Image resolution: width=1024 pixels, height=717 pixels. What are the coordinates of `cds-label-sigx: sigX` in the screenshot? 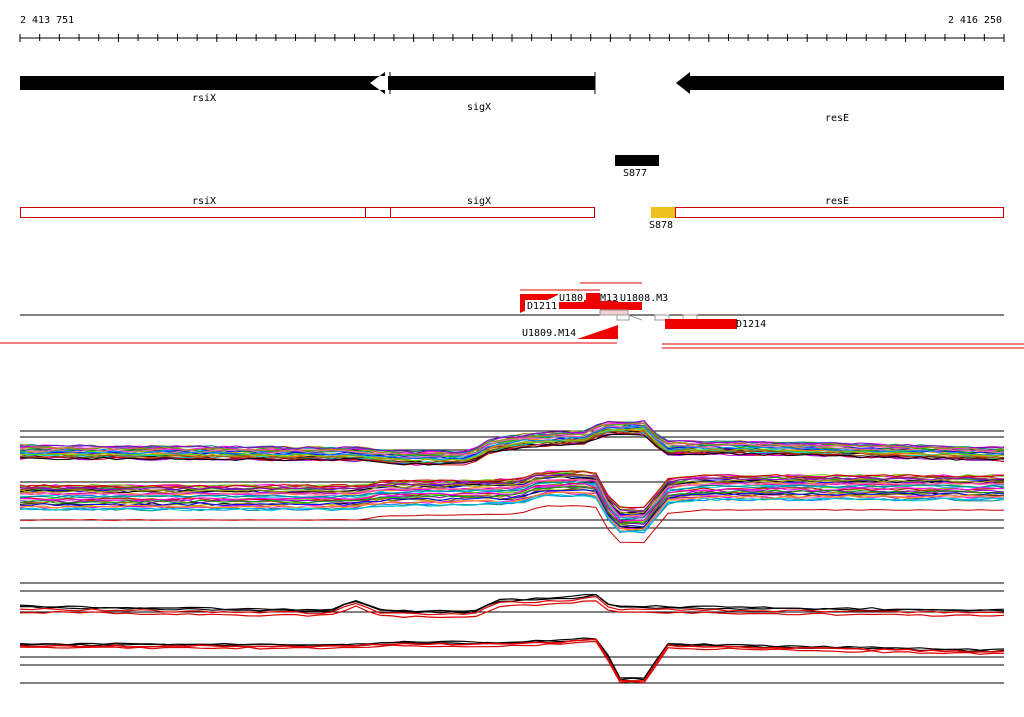 It's located at (479, 201).